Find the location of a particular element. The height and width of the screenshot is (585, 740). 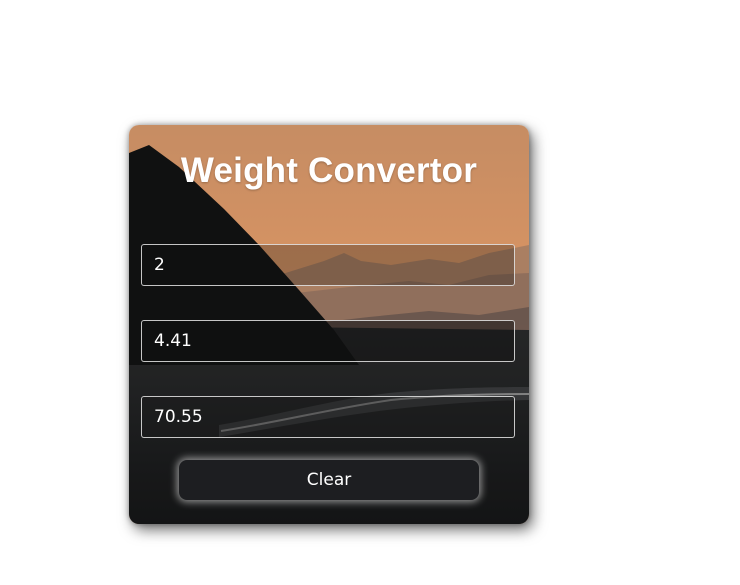

page-title: Weight Convertor is located at coordinates (329, 170).